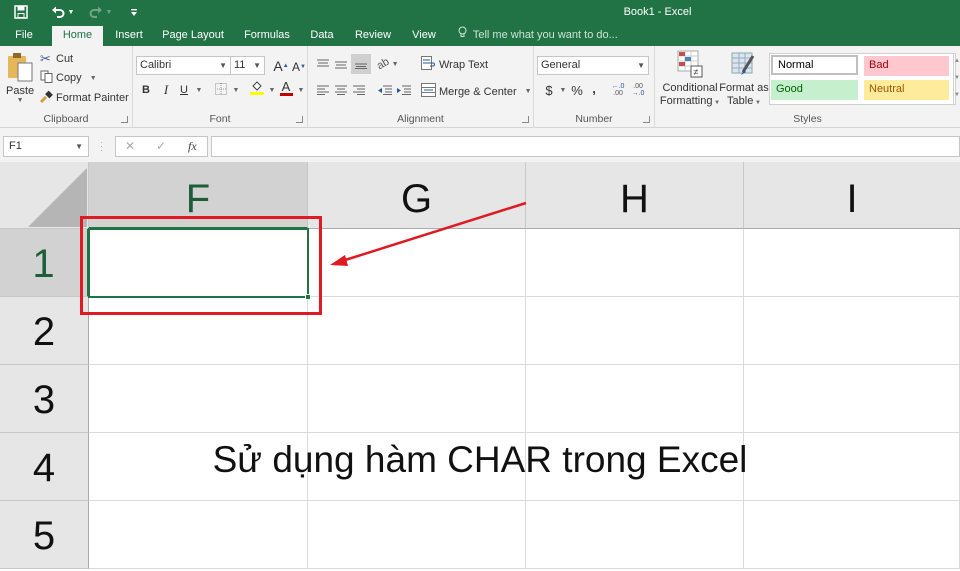  I want to click on align-right-button, so click(359, 90).